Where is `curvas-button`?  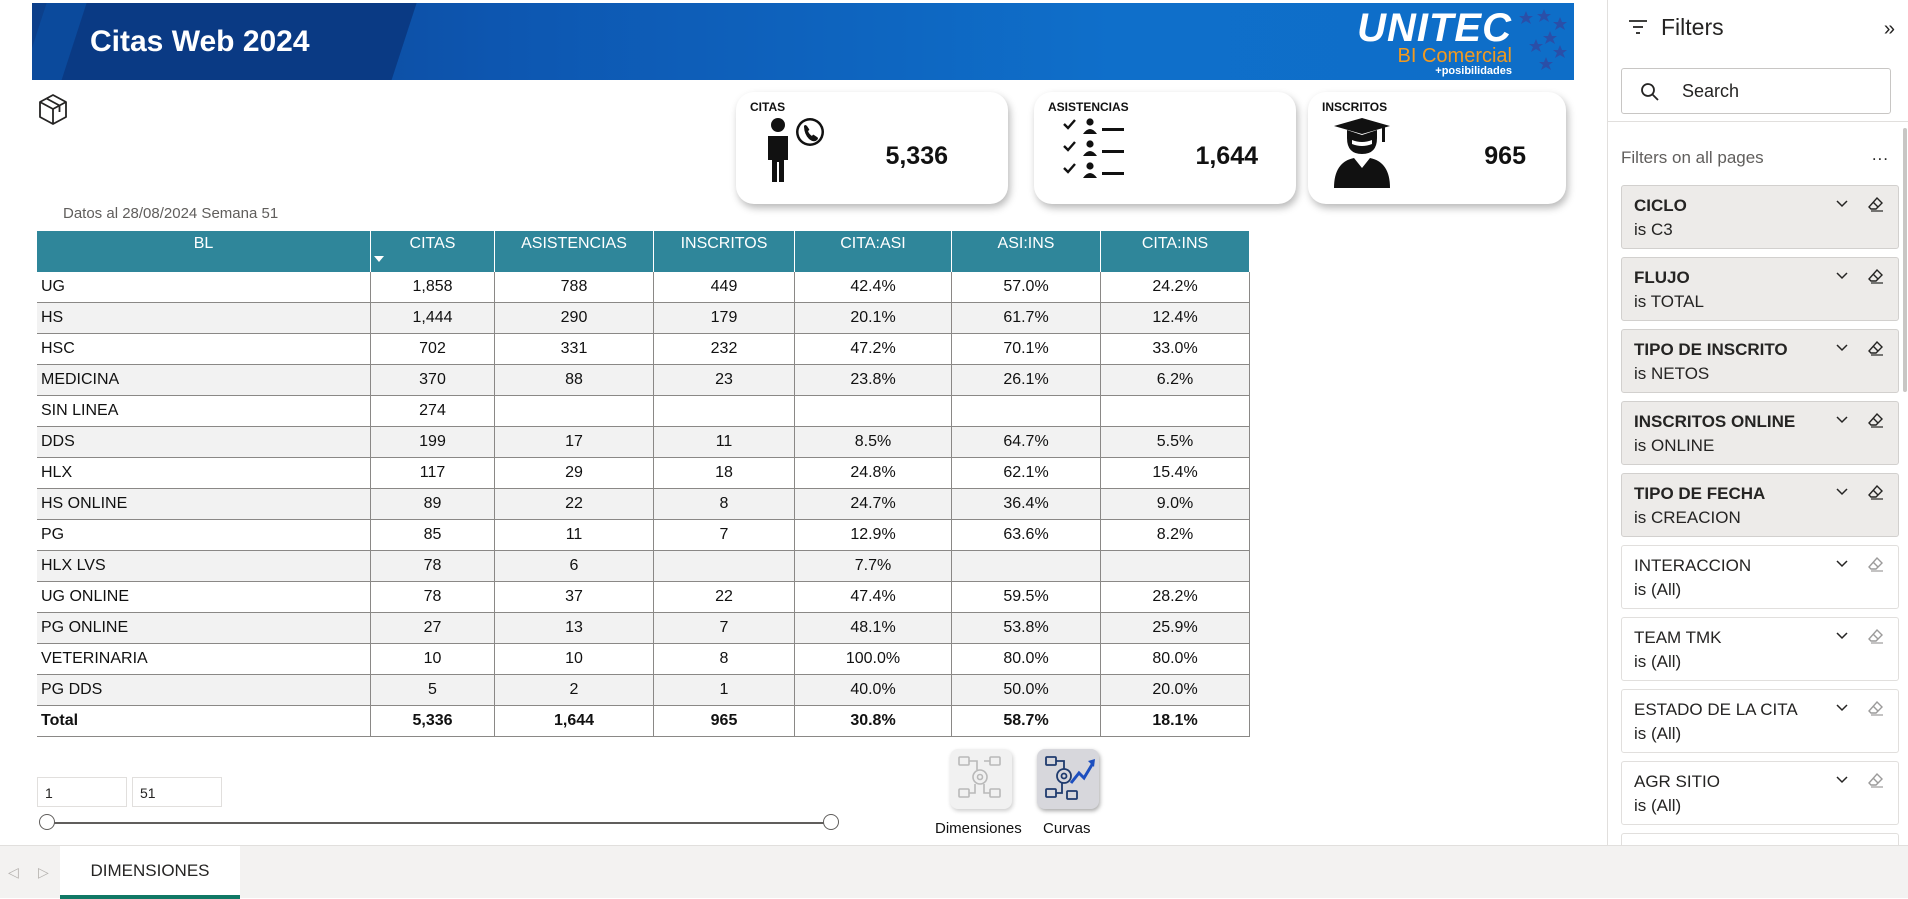
curvas-button is located at coordinates (1068, 779).